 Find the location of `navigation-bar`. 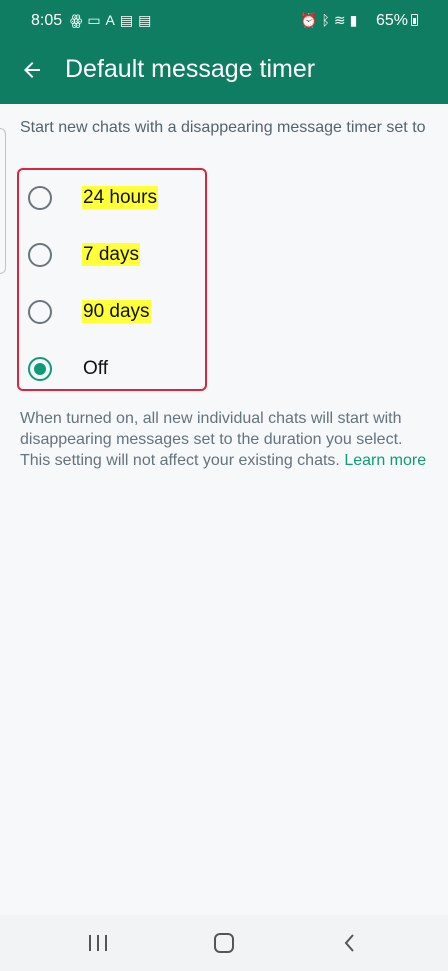

navigation-bar is located at coordinates (224, 943).